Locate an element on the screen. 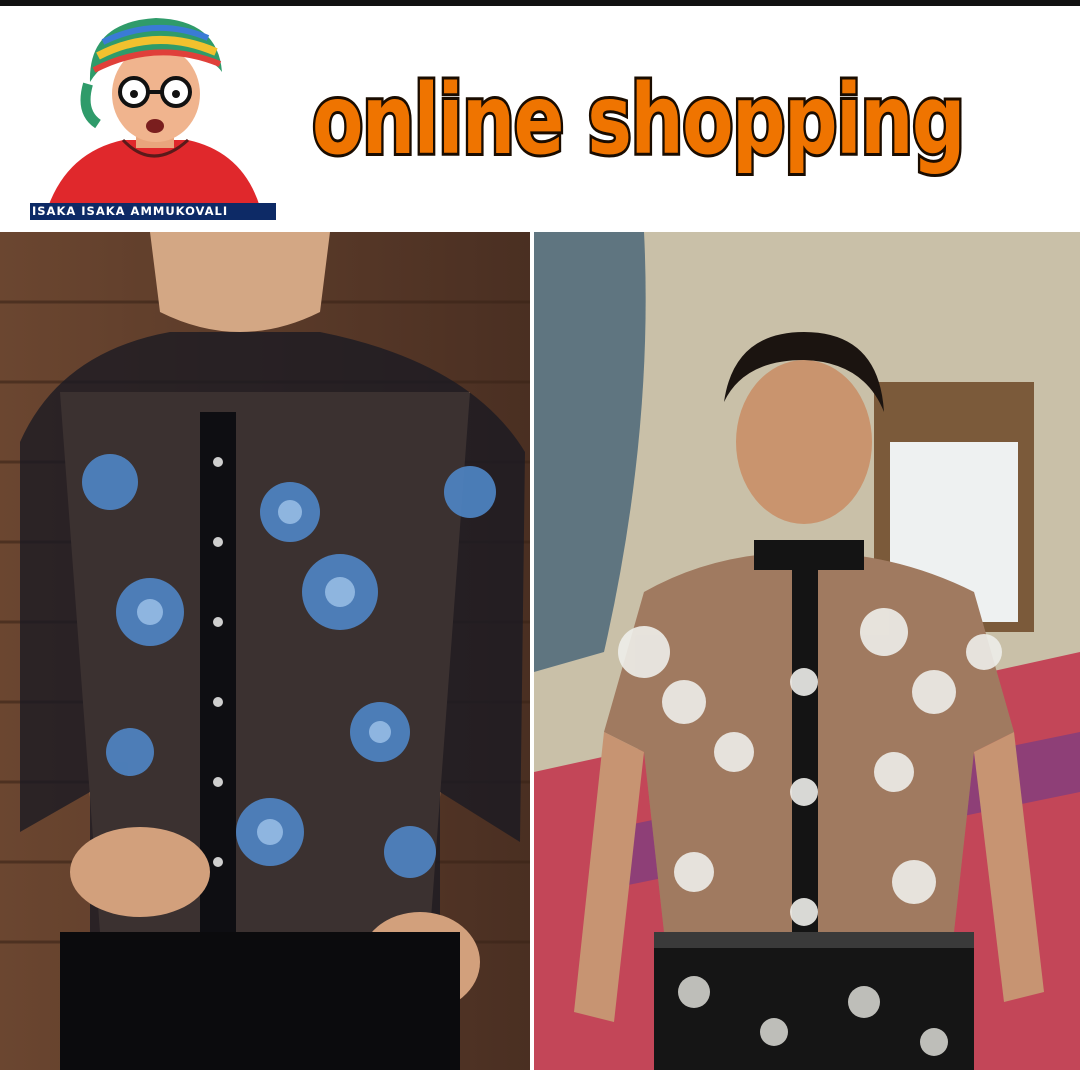 This screenshot has height=1070, width=1080. logo-caption: ISAKA ISAKA AMMUKOVALI is located at coordinates (153, 211).